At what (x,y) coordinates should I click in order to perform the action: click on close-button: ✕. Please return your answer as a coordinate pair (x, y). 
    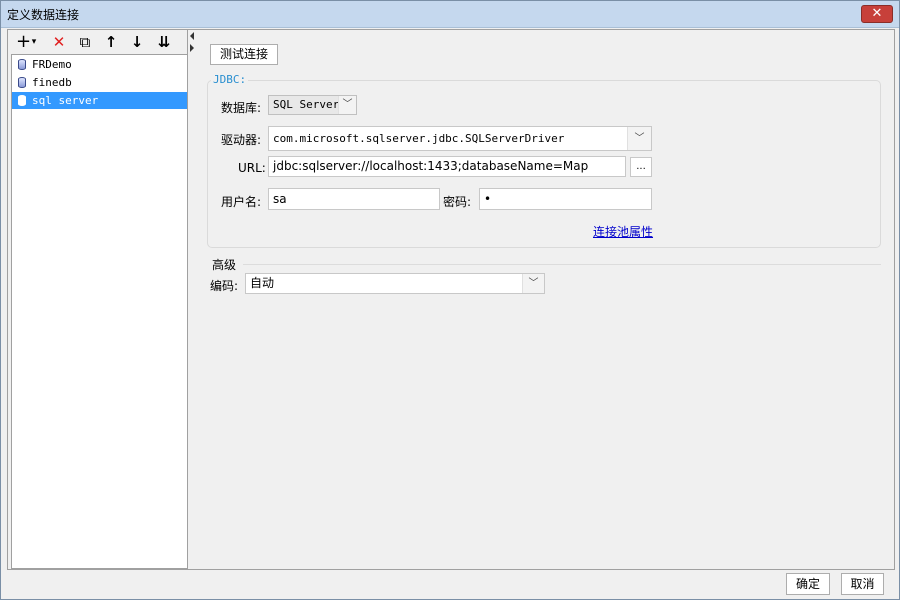
    Looking at the image, I should click on (877, 14).